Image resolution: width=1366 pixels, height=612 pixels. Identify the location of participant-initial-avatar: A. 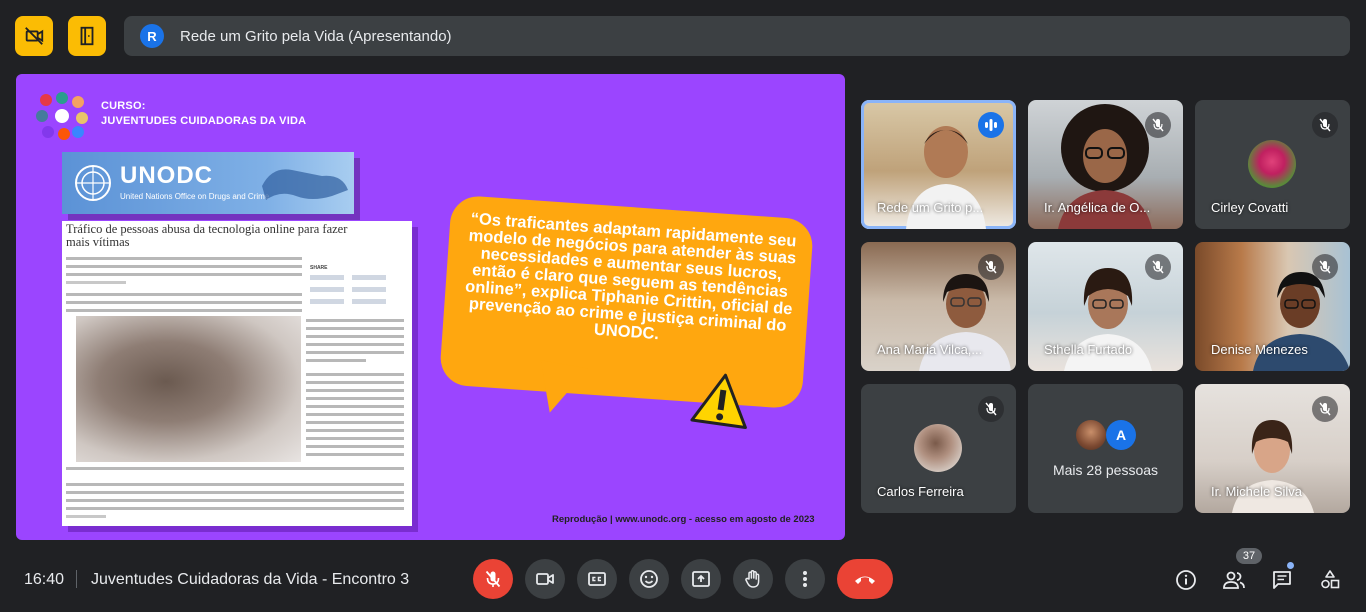
(1121, 435).